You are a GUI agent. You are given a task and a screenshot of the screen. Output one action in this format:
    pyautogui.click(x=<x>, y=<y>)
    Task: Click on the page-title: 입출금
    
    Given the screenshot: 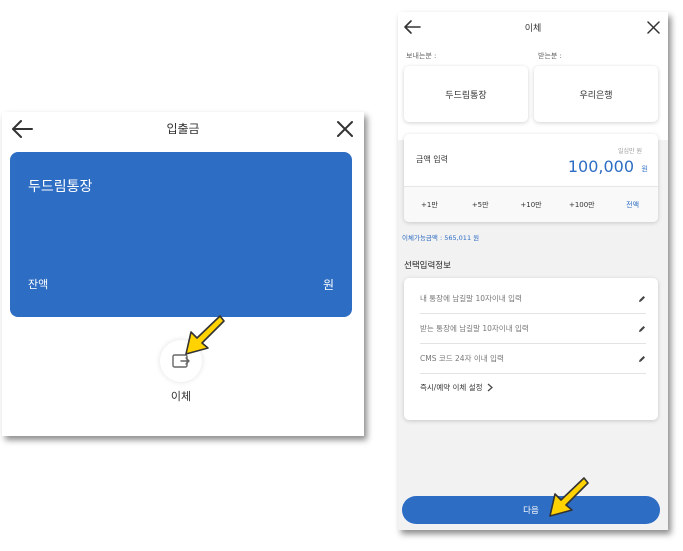 What is the action you would take?
    pyautogui.click(x=183, y=129)
    